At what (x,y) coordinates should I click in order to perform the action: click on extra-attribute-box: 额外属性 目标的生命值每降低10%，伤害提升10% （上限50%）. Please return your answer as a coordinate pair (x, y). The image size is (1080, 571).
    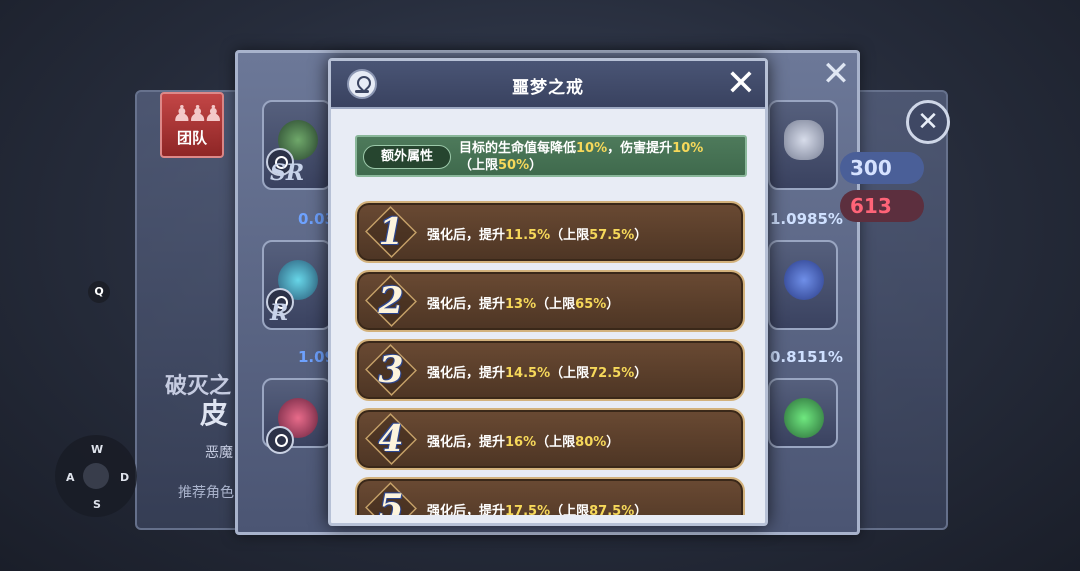
    Looking at the image, I should click on (551, 156).